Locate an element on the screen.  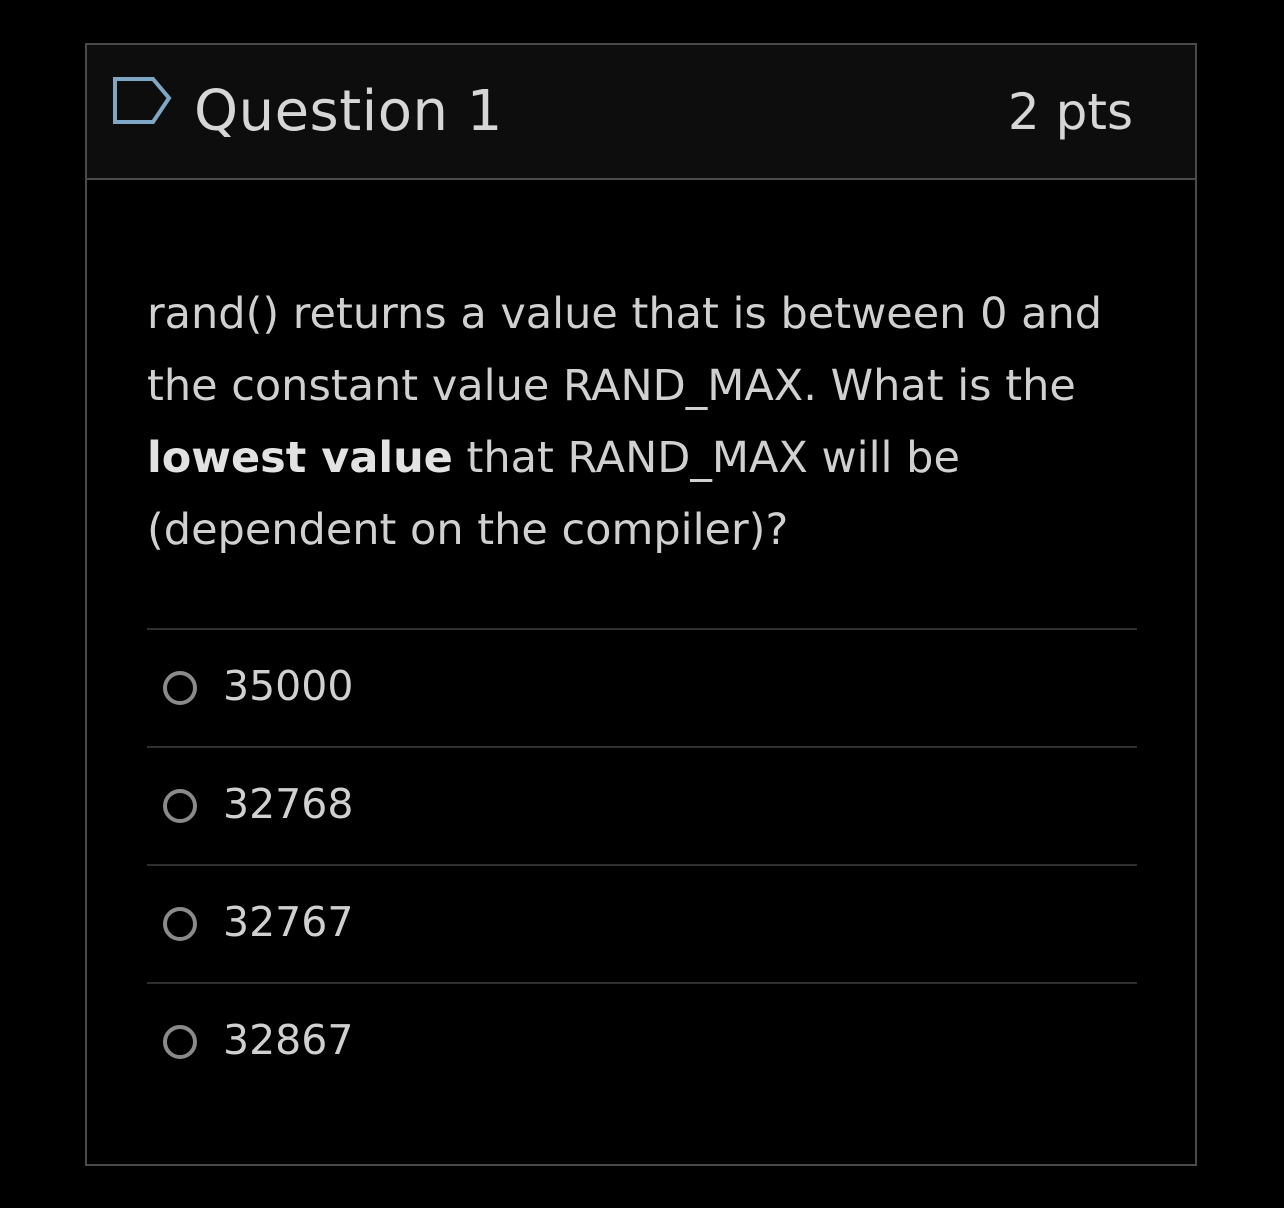
question-text-bold: lowest value is located at coordinates (300, 458).